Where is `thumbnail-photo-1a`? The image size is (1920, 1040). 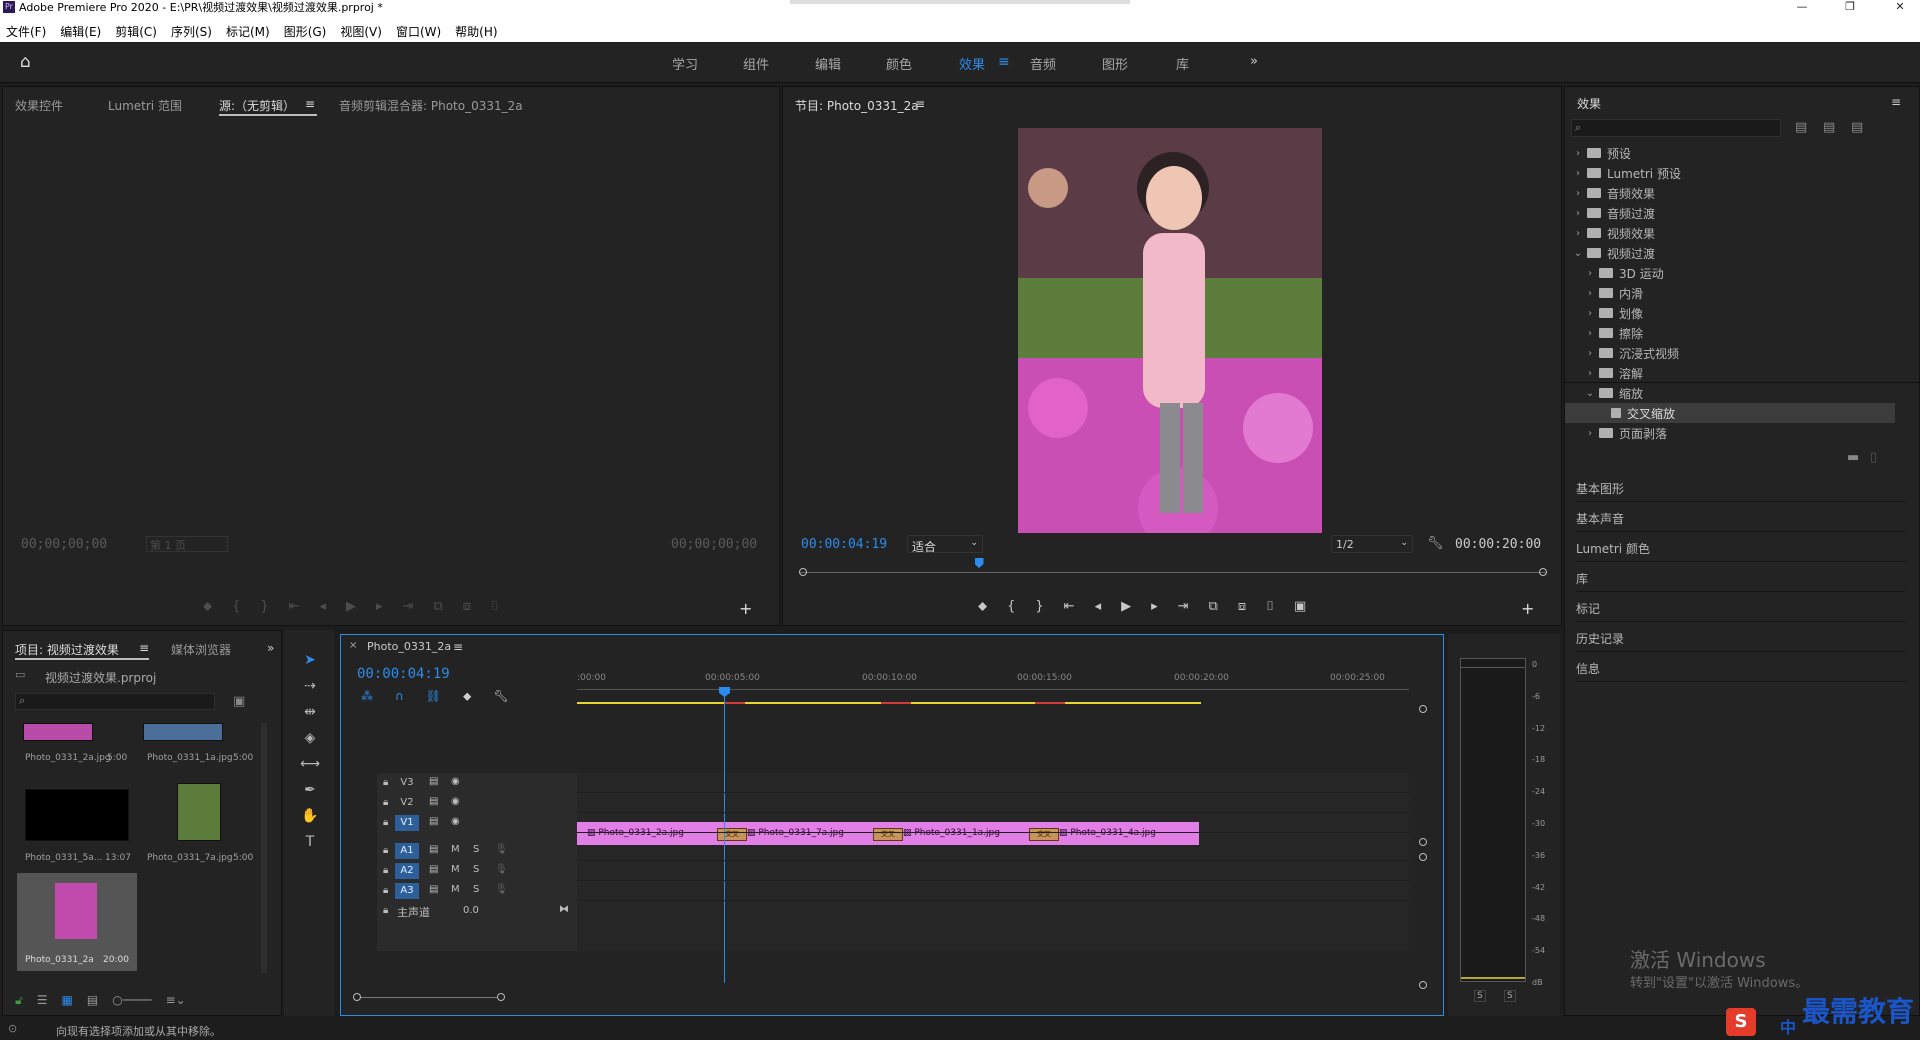 thumbnail-photo-1a is located at coordinates (183, 732).